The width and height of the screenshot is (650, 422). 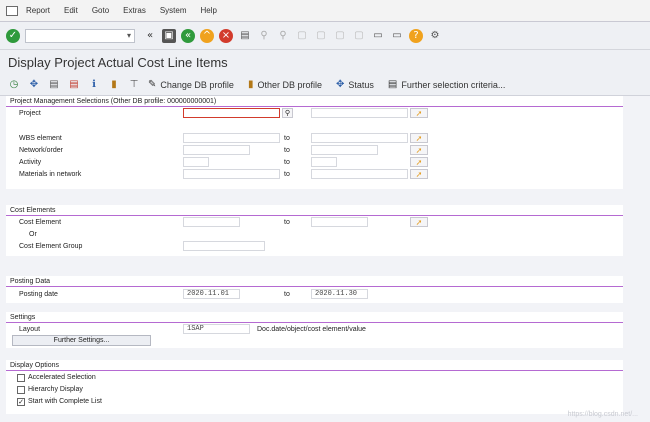 I want to click on variant-icon: ▮, so click(x=114, y=85).